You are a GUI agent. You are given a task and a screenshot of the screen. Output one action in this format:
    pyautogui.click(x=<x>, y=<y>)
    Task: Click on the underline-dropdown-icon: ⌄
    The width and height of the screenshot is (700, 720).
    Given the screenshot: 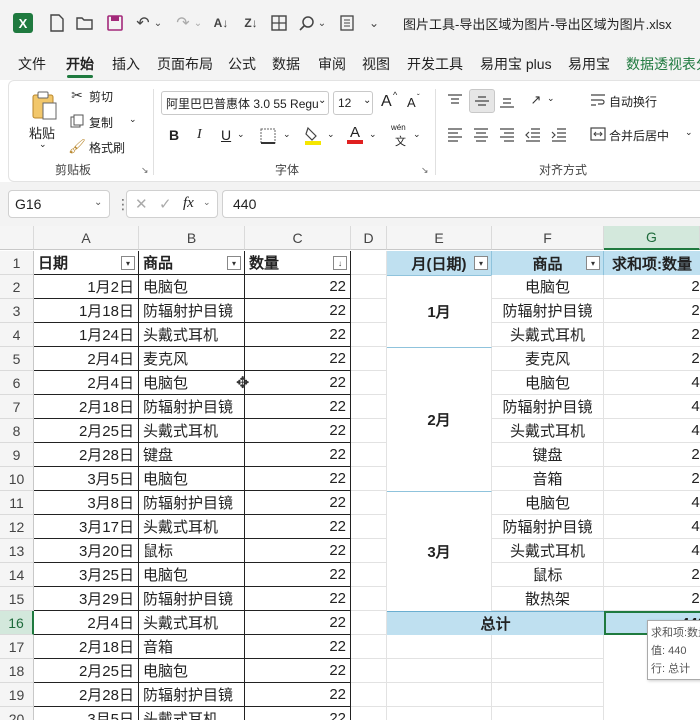 What is the action you would take?
    pyautogui.click(x=241, y=134)
    